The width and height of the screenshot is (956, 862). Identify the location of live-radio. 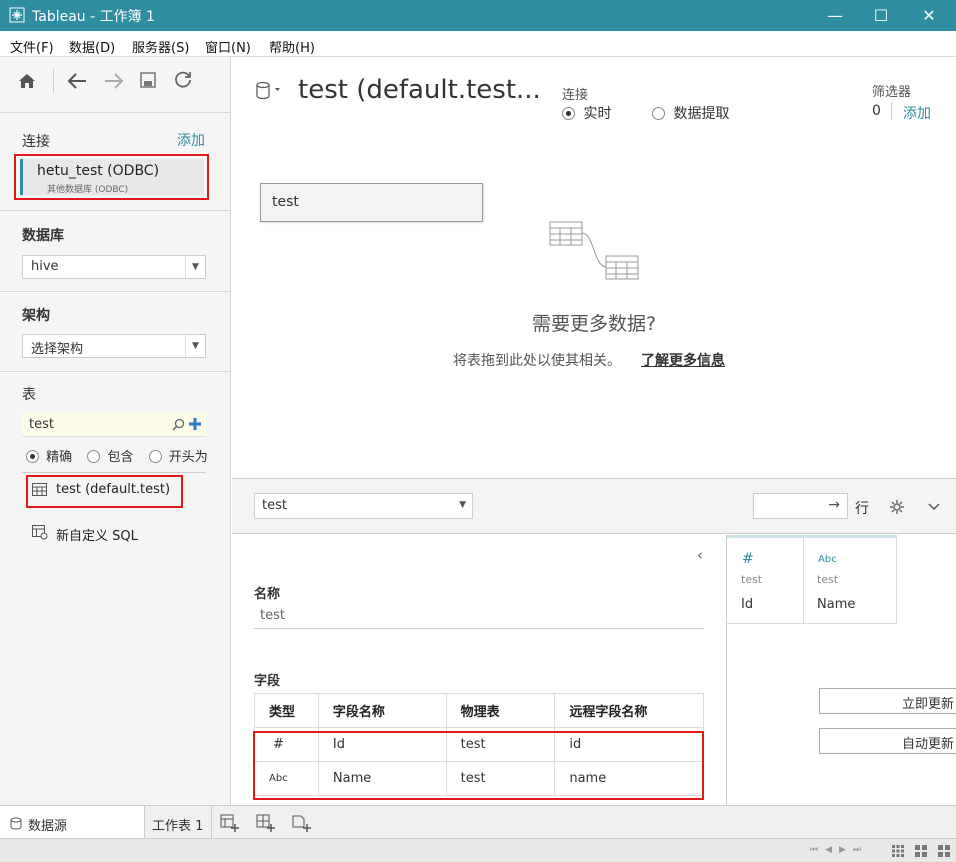
(568, 113).